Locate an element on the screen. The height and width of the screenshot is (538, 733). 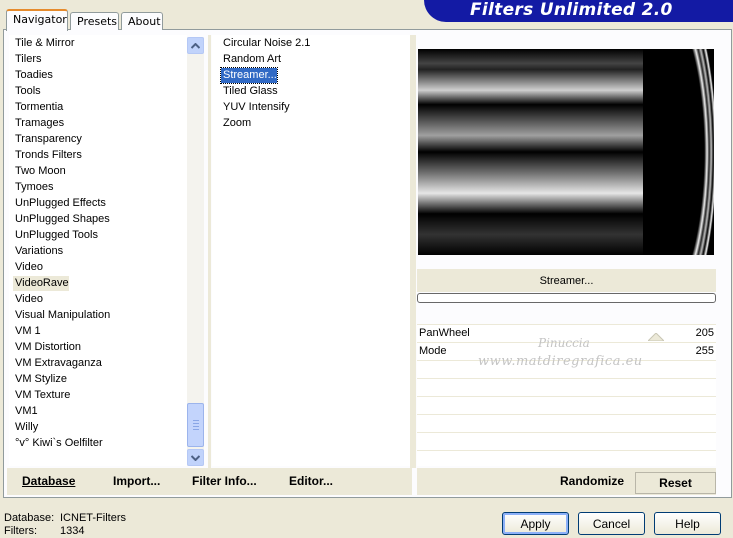
filter-item: Circular Noise 2.1 is located at coordinates (265, 43).